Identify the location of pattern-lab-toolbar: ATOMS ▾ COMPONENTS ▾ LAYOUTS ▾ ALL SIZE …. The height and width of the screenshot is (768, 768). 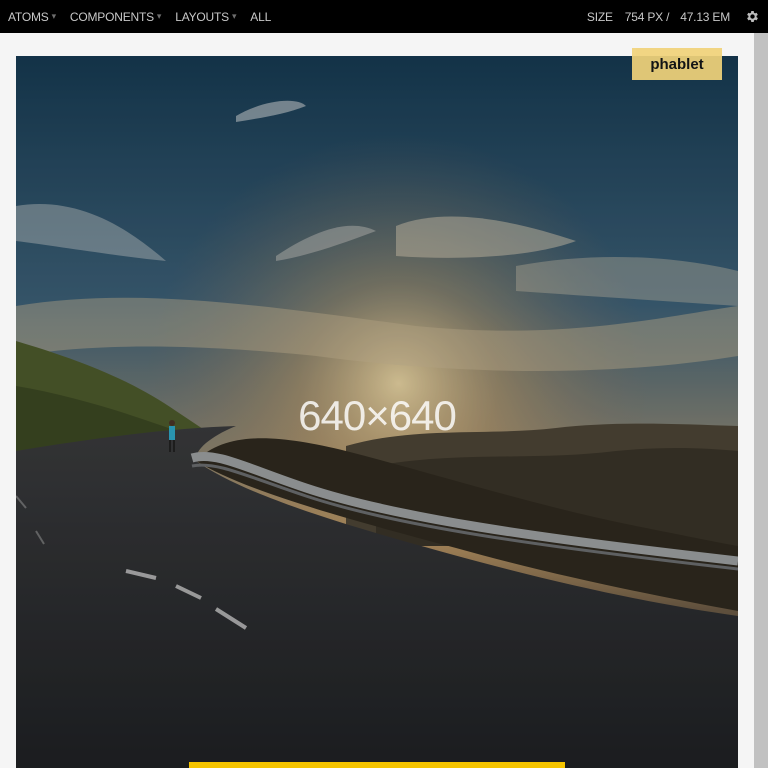
(384, 16).